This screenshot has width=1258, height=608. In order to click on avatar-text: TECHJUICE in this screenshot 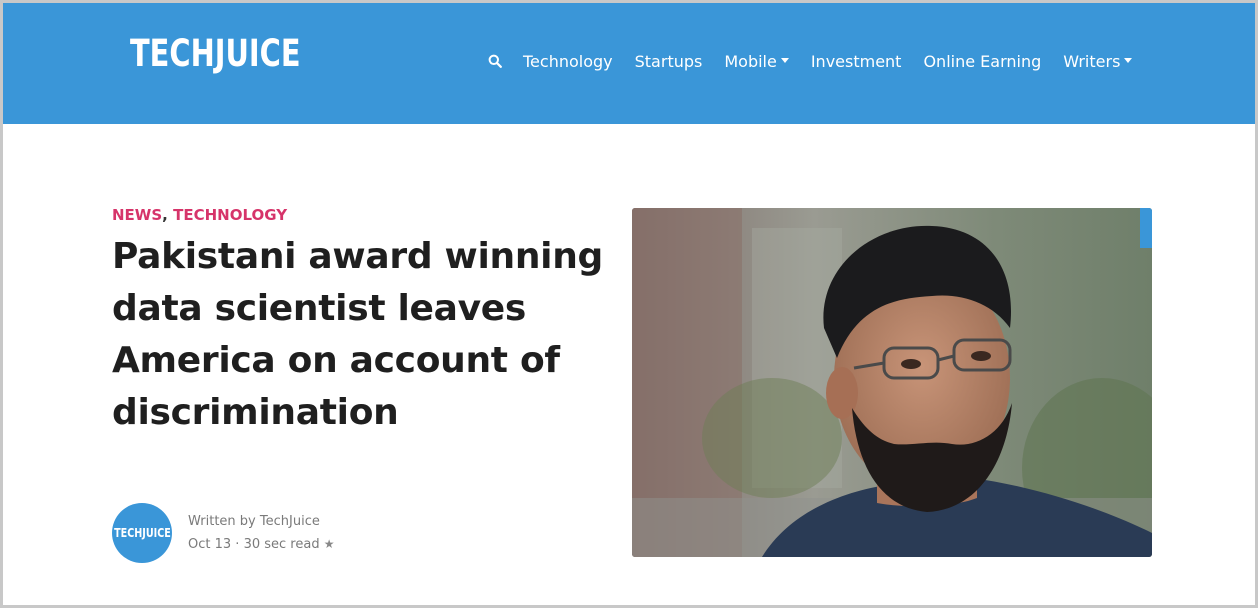, I will do `click(142, 533)`.